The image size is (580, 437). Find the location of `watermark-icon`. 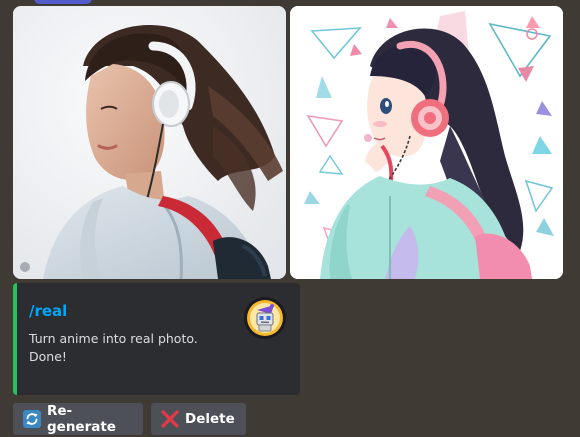

watermark-icon is located at coordinates (25, 267).